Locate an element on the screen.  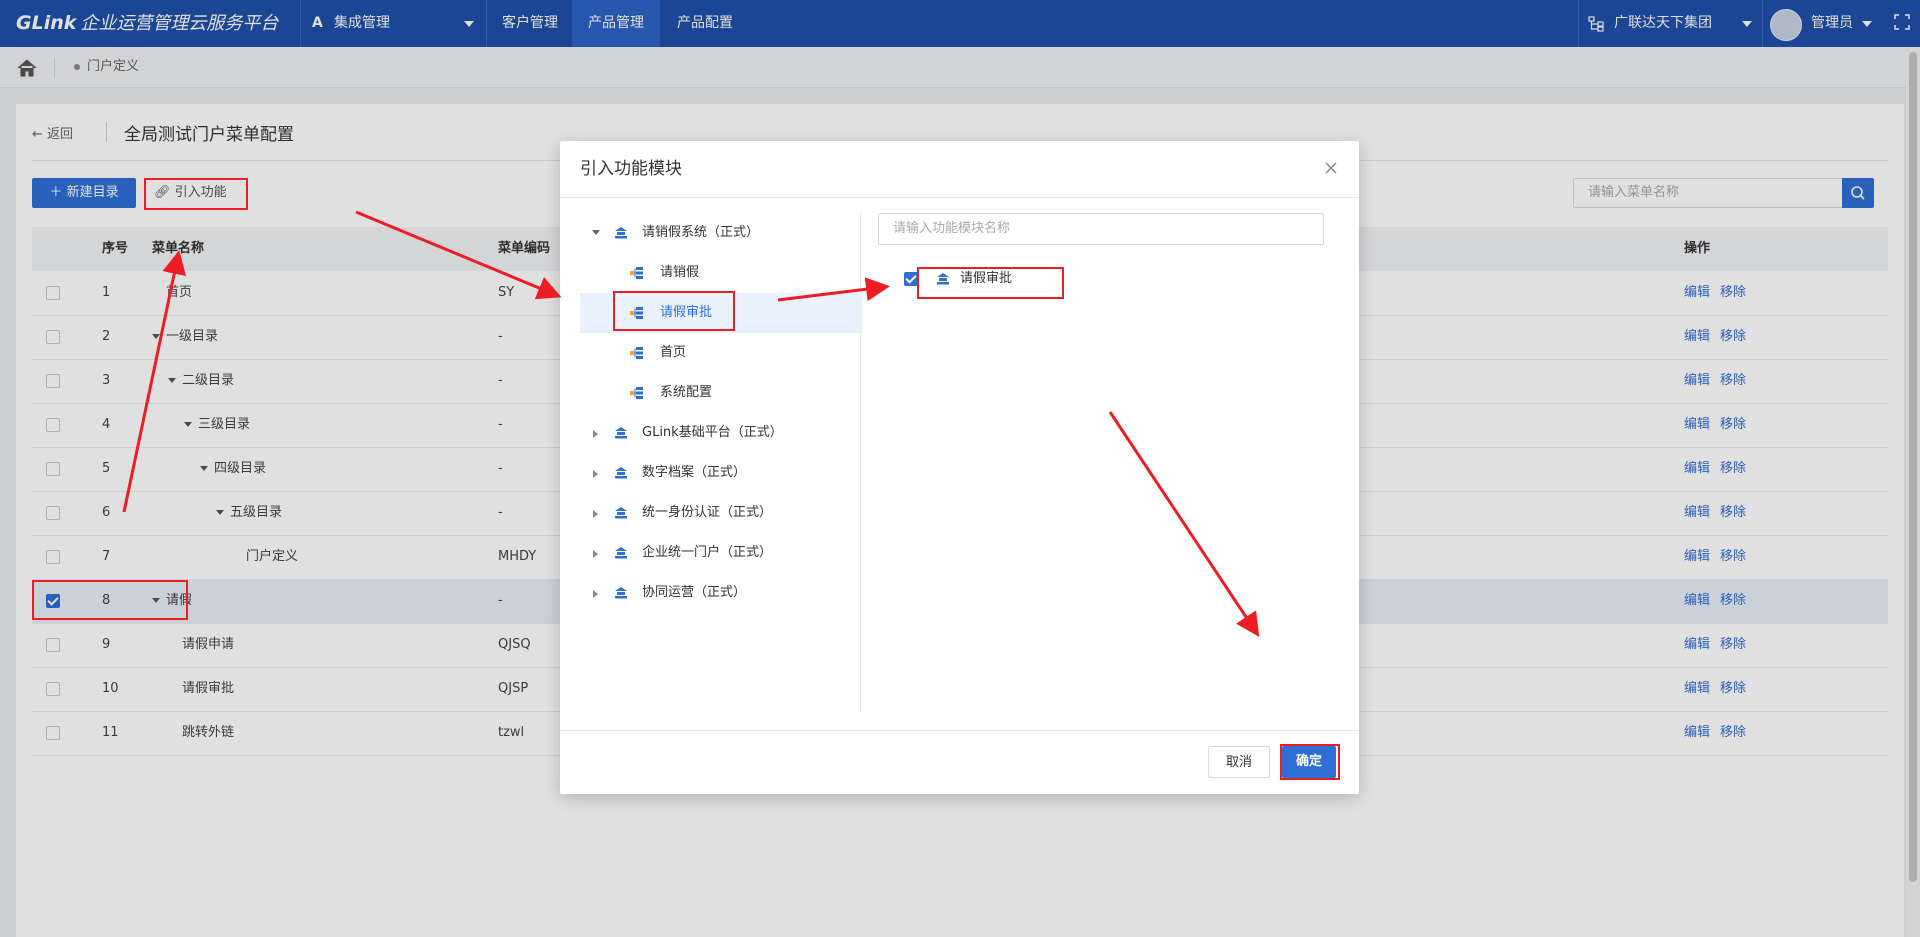
tree-node-label: 请销假 is located at coordinates (680, 272).